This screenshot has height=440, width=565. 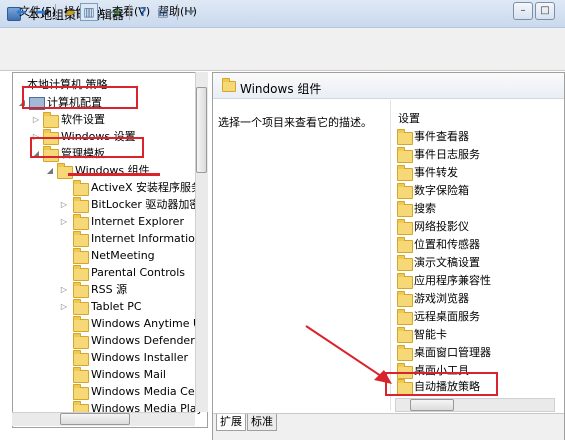 I want to click on maximize-button: □, so click(x=545, y=11).